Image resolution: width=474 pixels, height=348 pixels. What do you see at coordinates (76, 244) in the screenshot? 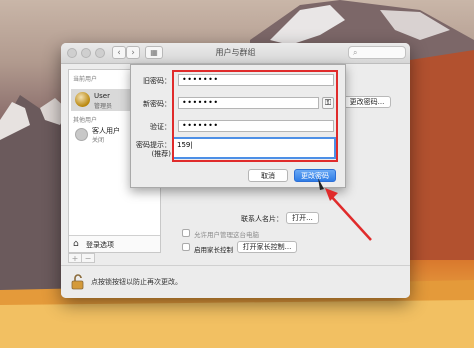
I see `home-icon: ⌂` at bounding box center [76, 244].